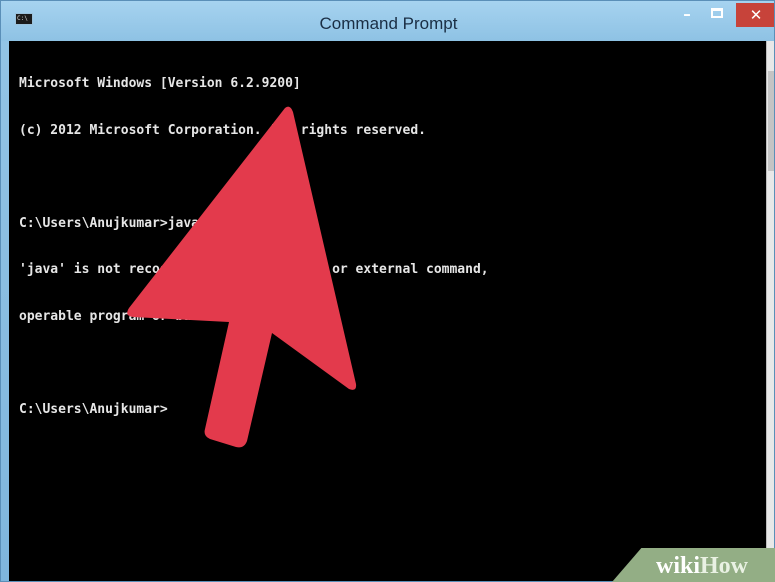 This screenshot has width=775, height=582. What do you see at coordinates (388, 23) in the screenshot?
I see `window-title: Command Prompt` at bounding box center [388, 23].